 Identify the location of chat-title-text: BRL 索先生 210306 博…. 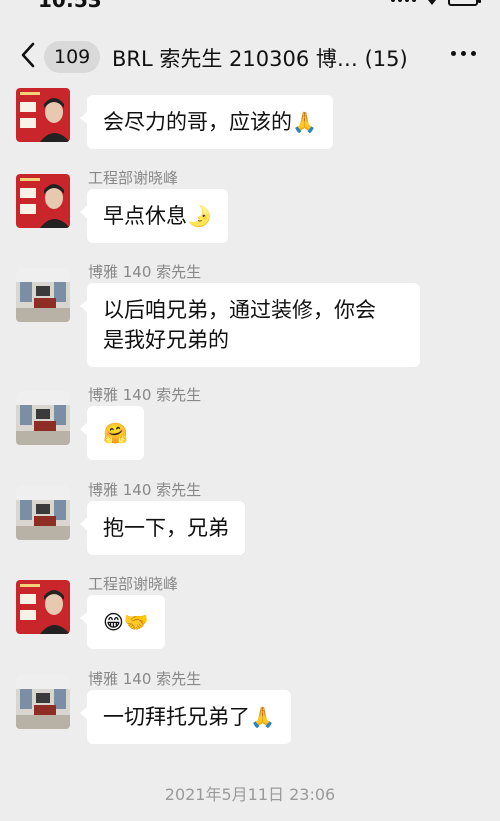
(235, 59).